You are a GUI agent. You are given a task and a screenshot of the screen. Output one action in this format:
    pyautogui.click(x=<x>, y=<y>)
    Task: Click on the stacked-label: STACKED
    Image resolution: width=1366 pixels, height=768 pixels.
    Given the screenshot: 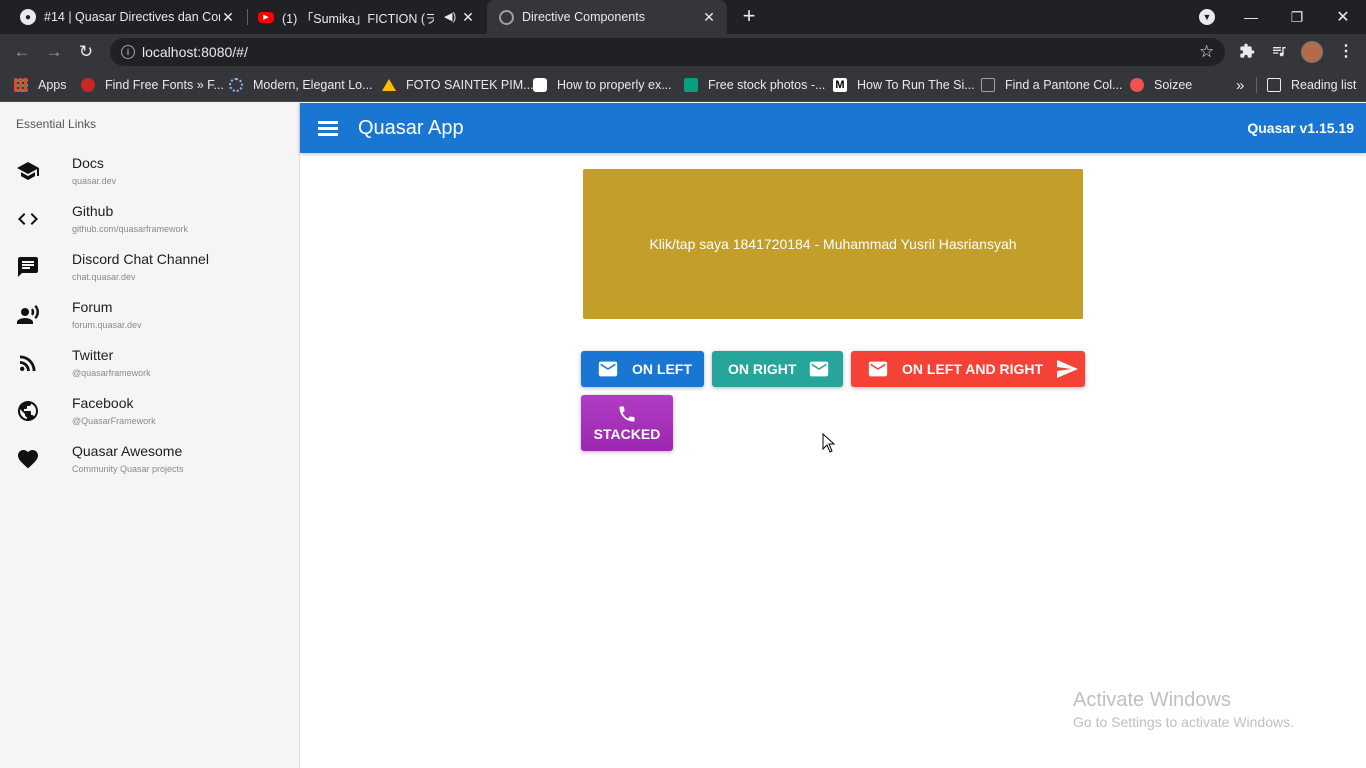 What is the action you would take?
    pyautogui.click(x=627, y=434)
    